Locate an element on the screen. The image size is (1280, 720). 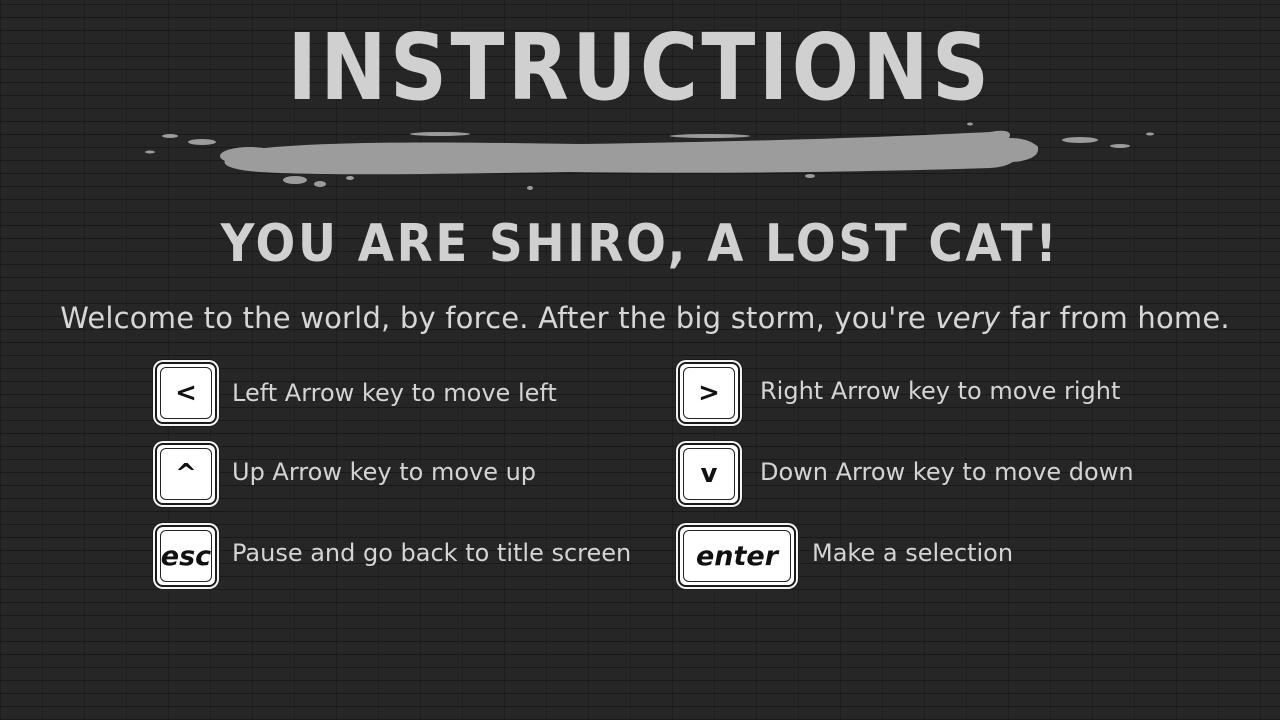
down-arrow-key-icon: v is located at coordinates (709, 474).